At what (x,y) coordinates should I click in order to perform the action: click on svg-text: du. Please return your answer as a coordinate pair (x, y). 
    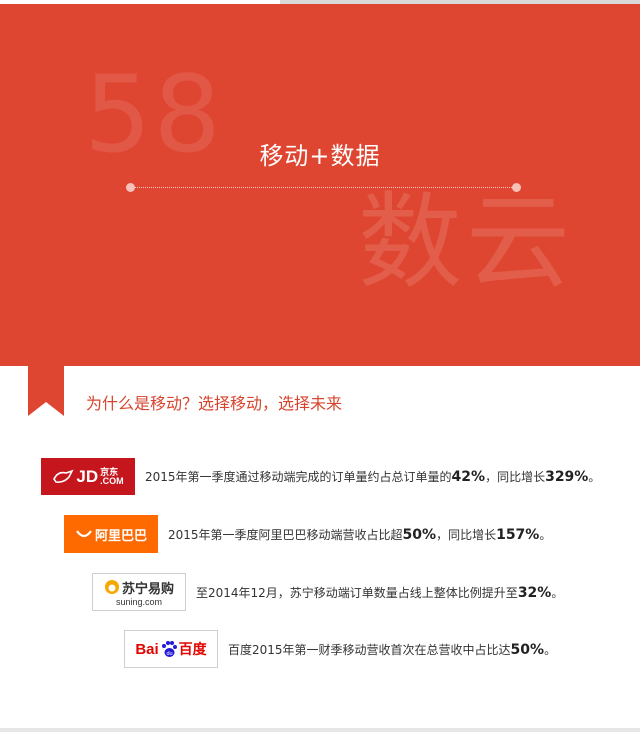
    Looking at the image, I should click on (169, 654).